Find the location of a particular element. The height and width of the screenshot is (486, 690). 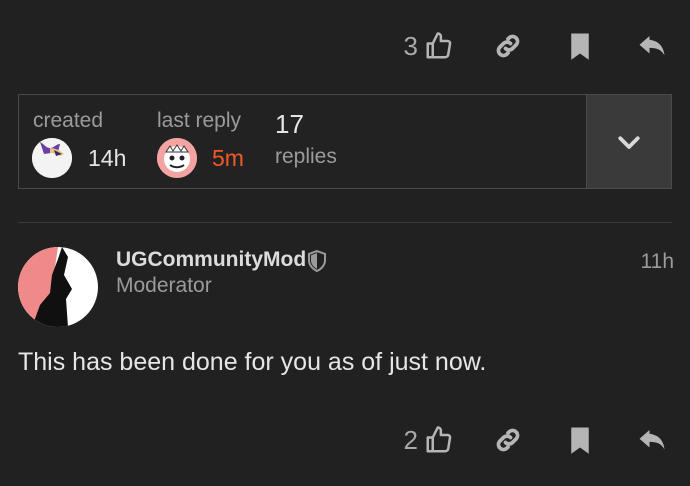

user-title: Moderator is located at coordinates (164, 285).